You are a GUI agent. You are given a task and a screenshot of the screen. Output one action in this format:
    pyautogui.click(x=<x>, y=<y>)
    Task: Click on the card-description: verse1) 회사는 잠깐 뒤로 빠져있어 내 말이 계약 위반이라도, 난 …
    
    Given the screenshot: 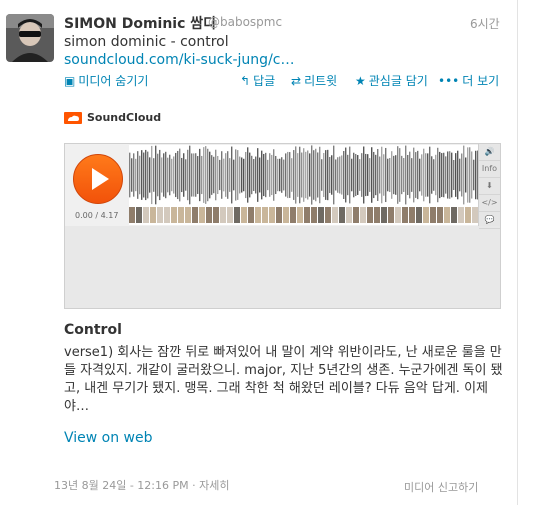 What is the action you would take?
    pyautogui.click(x=283, y=379)
    